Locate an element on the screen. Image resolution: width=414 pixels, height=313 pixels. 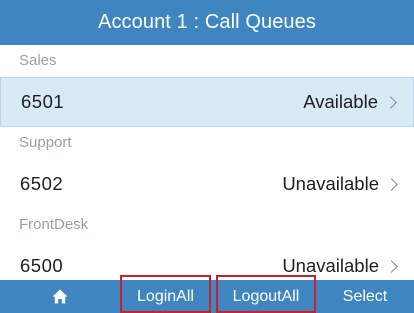
queue-number: 6500 is located at coordinates (42, 265).